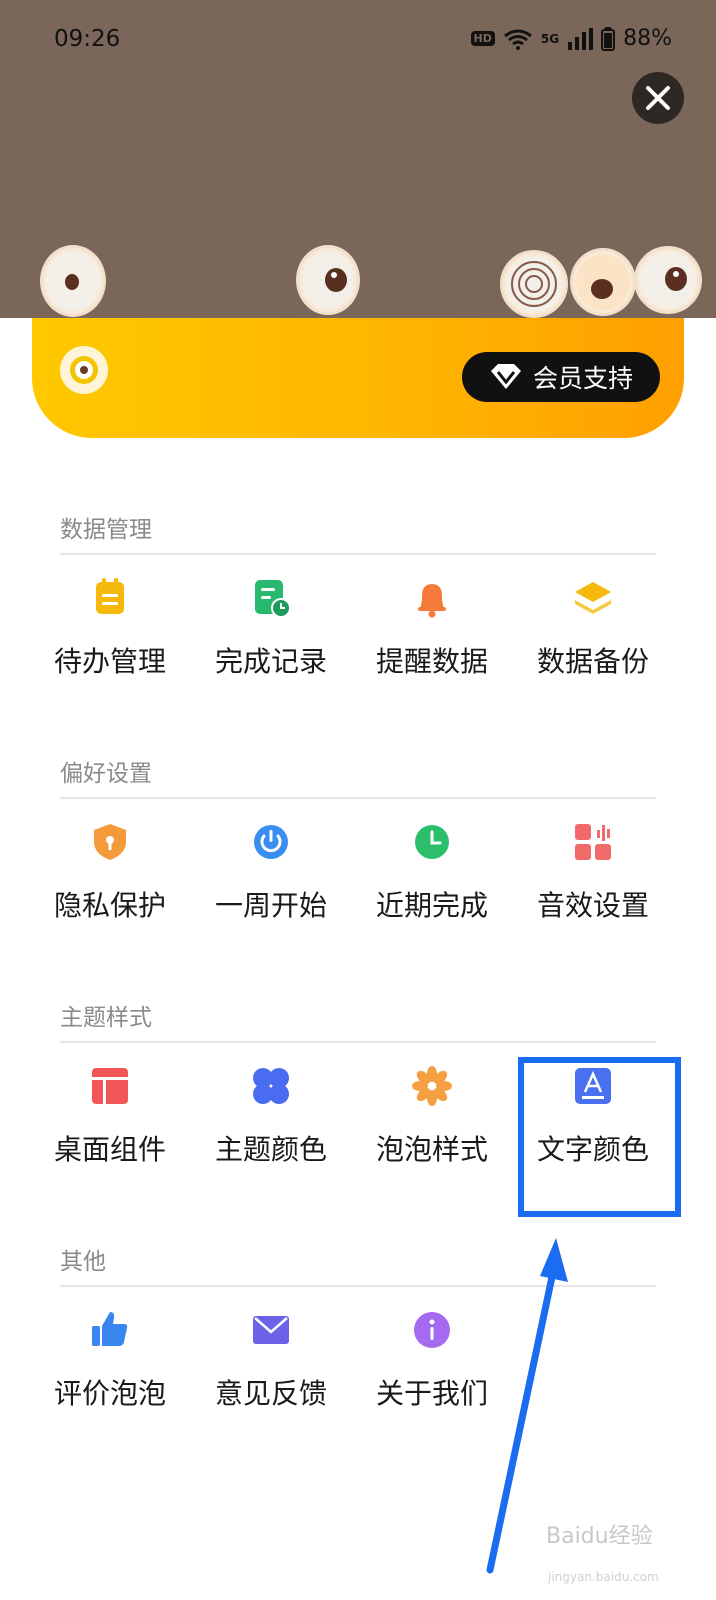 Image resolution: width=716 pixels, height=1600 pixels. I want to click on battery-percent: 88%, so click(647, 38).